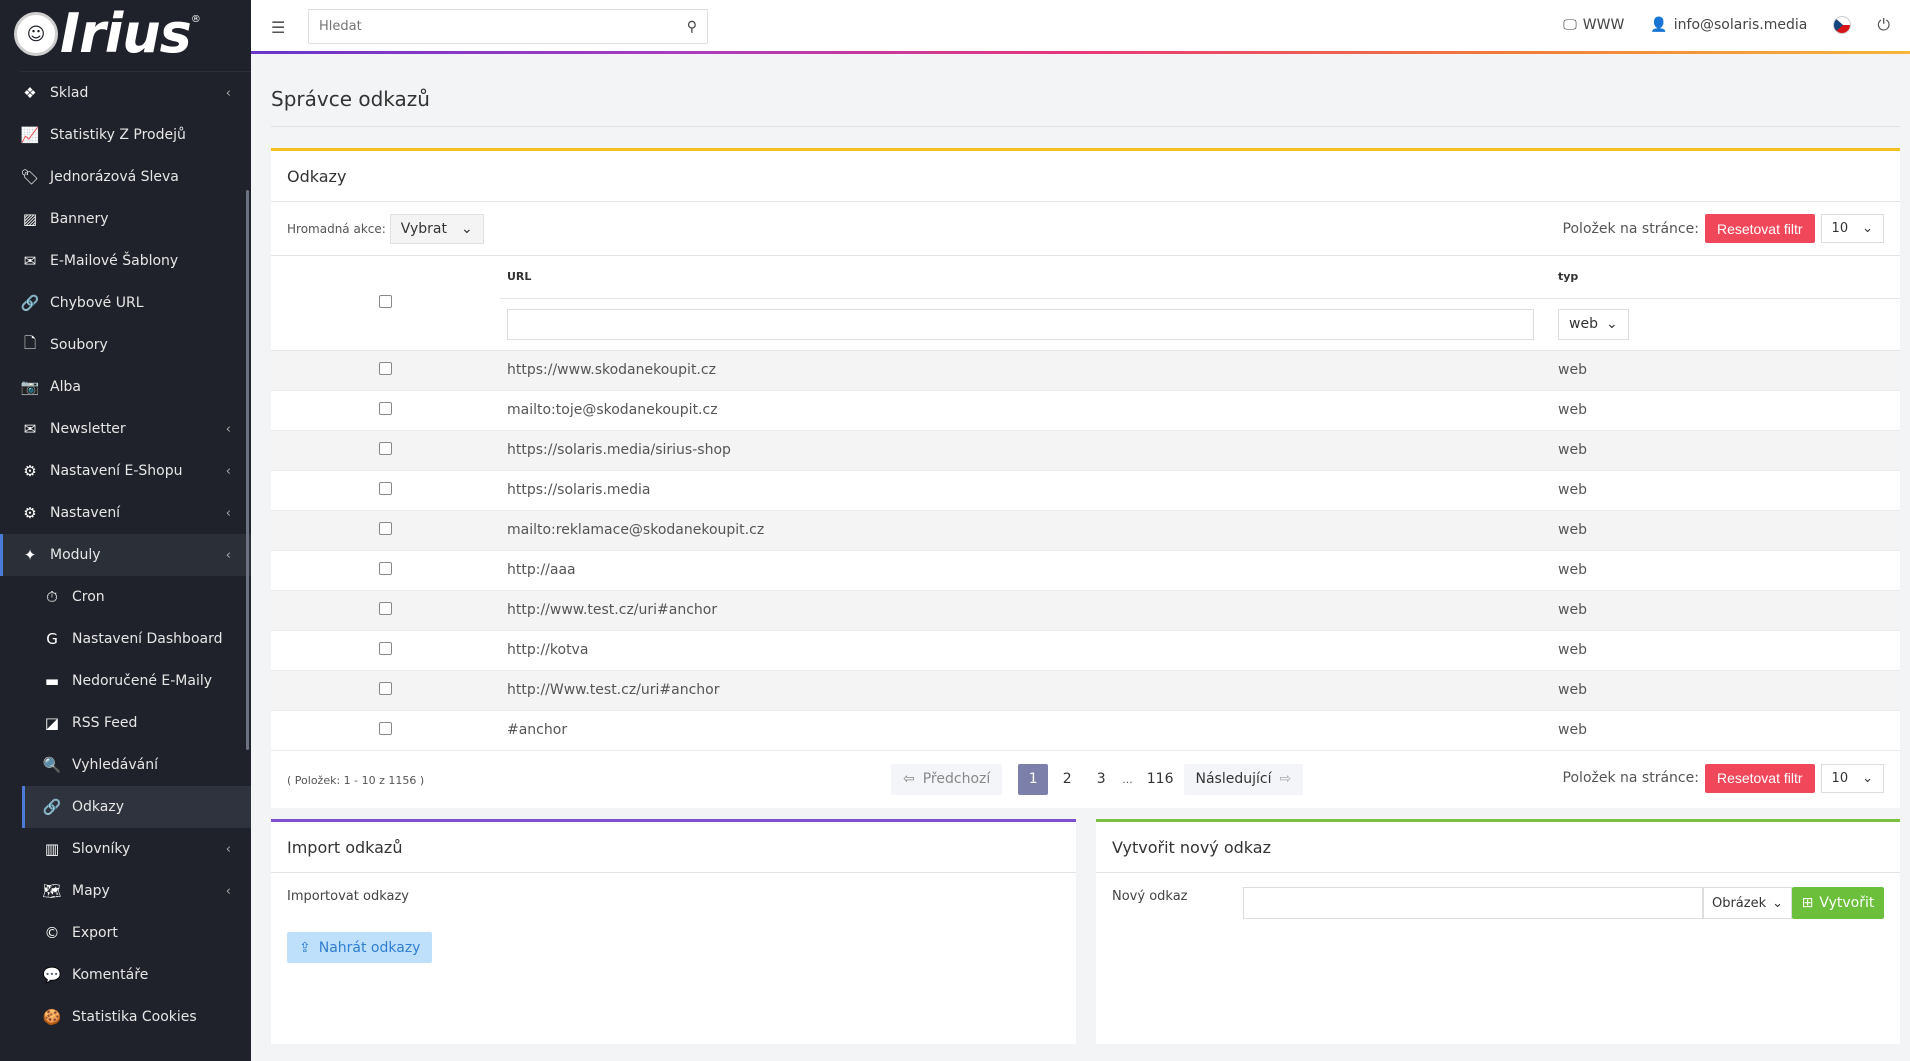 Image resolution: width=1910 pixels, height=1061 pixels. I want to click on sidebar-subitem-6: ▥ Slovníky ‹, so click(125, 849).